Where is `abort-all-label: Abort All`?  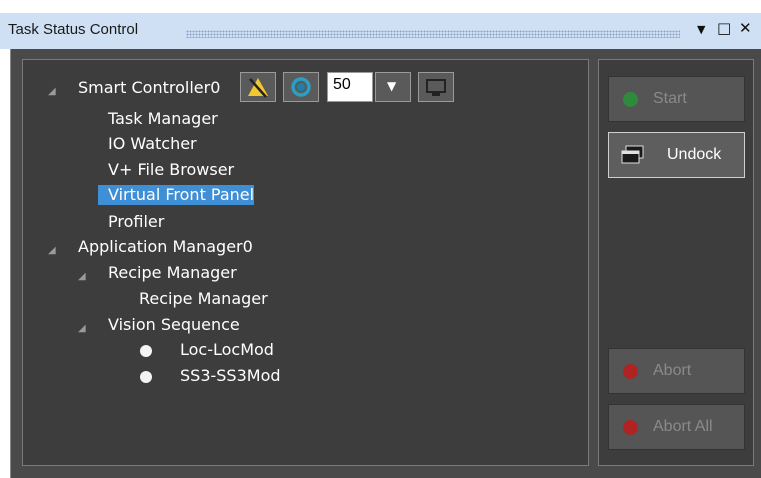
abort-all-label: Abort All is located at coordinates (683, 426).